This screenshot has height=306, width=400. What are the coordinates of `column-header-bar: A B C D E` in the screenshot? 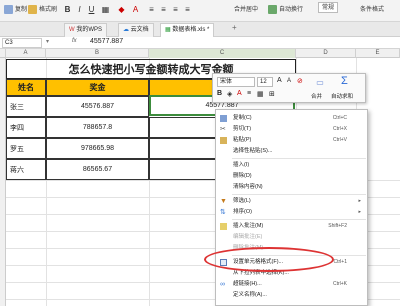 It's located at (200, 53).